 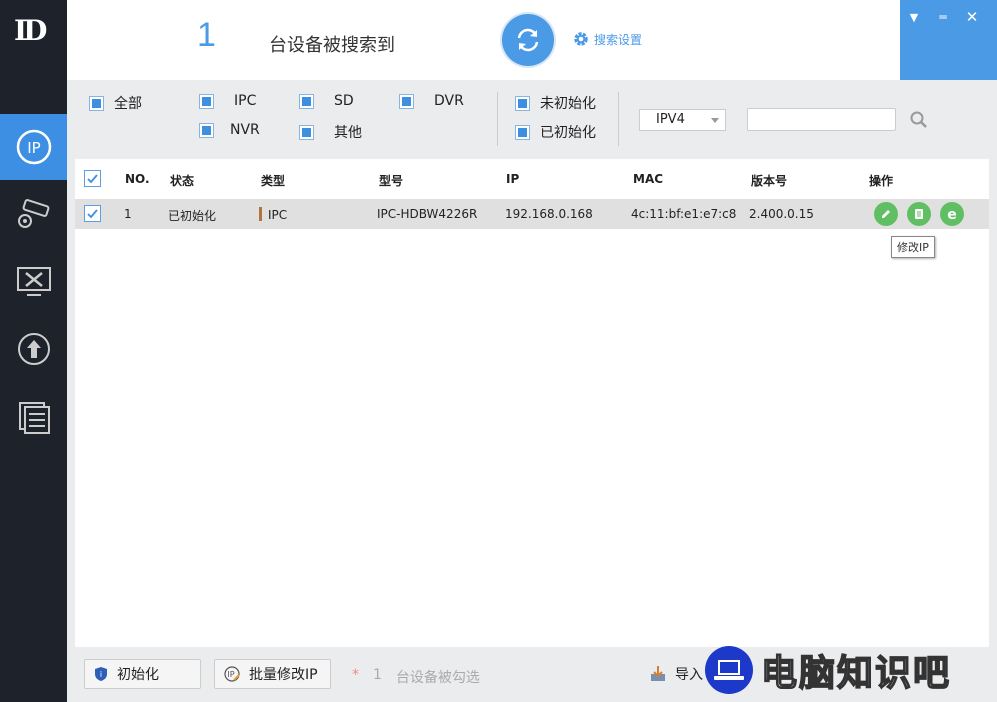 What do you see at coordinates (769, 181) in the screenshot?
I see `header-version: 版本号` at bounding box center [769, 181].